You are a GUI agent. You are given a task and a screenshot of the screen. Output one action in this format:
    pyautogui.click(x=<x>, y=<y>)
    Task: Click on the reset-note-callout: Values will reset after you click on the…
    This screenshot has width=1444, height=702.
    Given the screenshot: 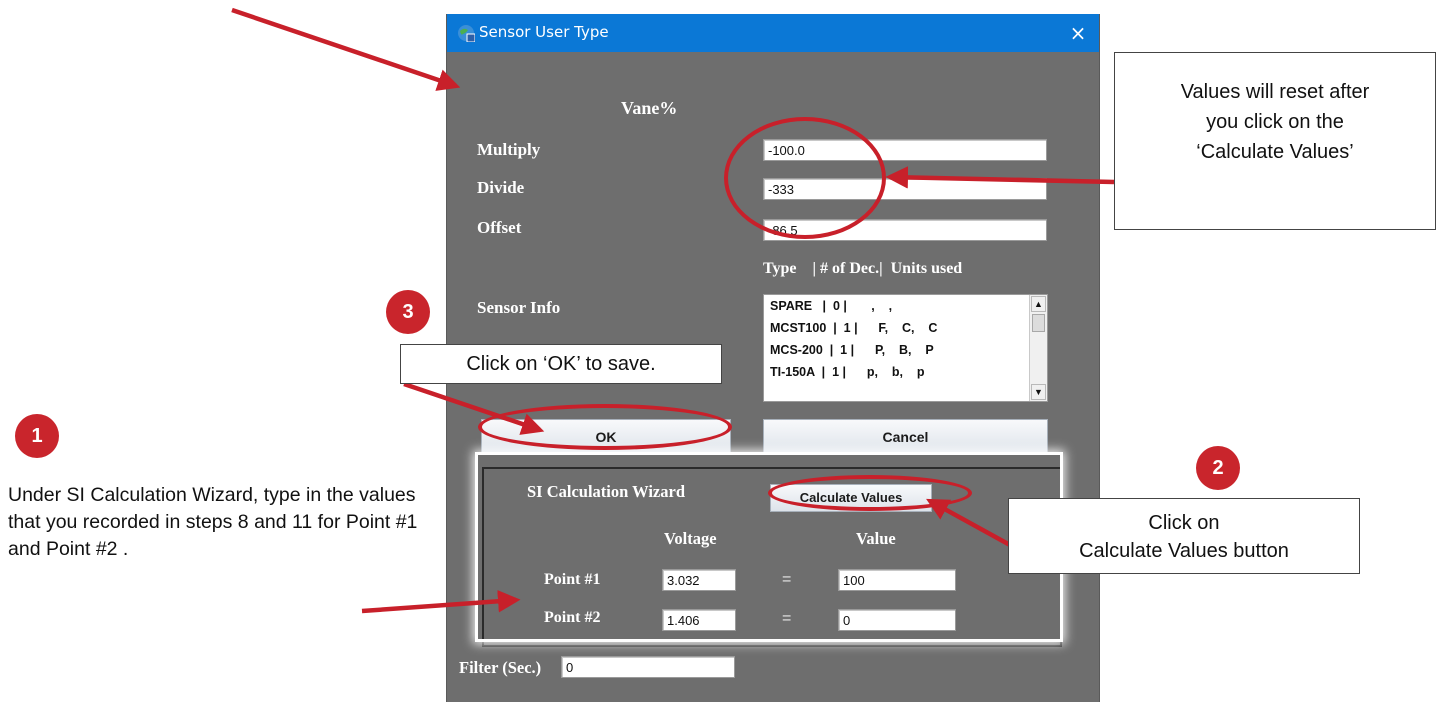 What is the action you would take?
    pyautogui.click(x=1275, y=141)
    